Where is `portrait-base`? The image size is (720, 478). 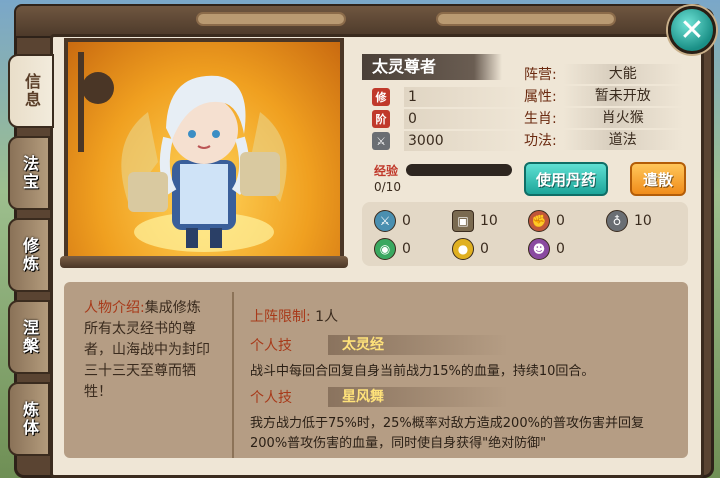 portrait-base is located at coordinates (204, 262).